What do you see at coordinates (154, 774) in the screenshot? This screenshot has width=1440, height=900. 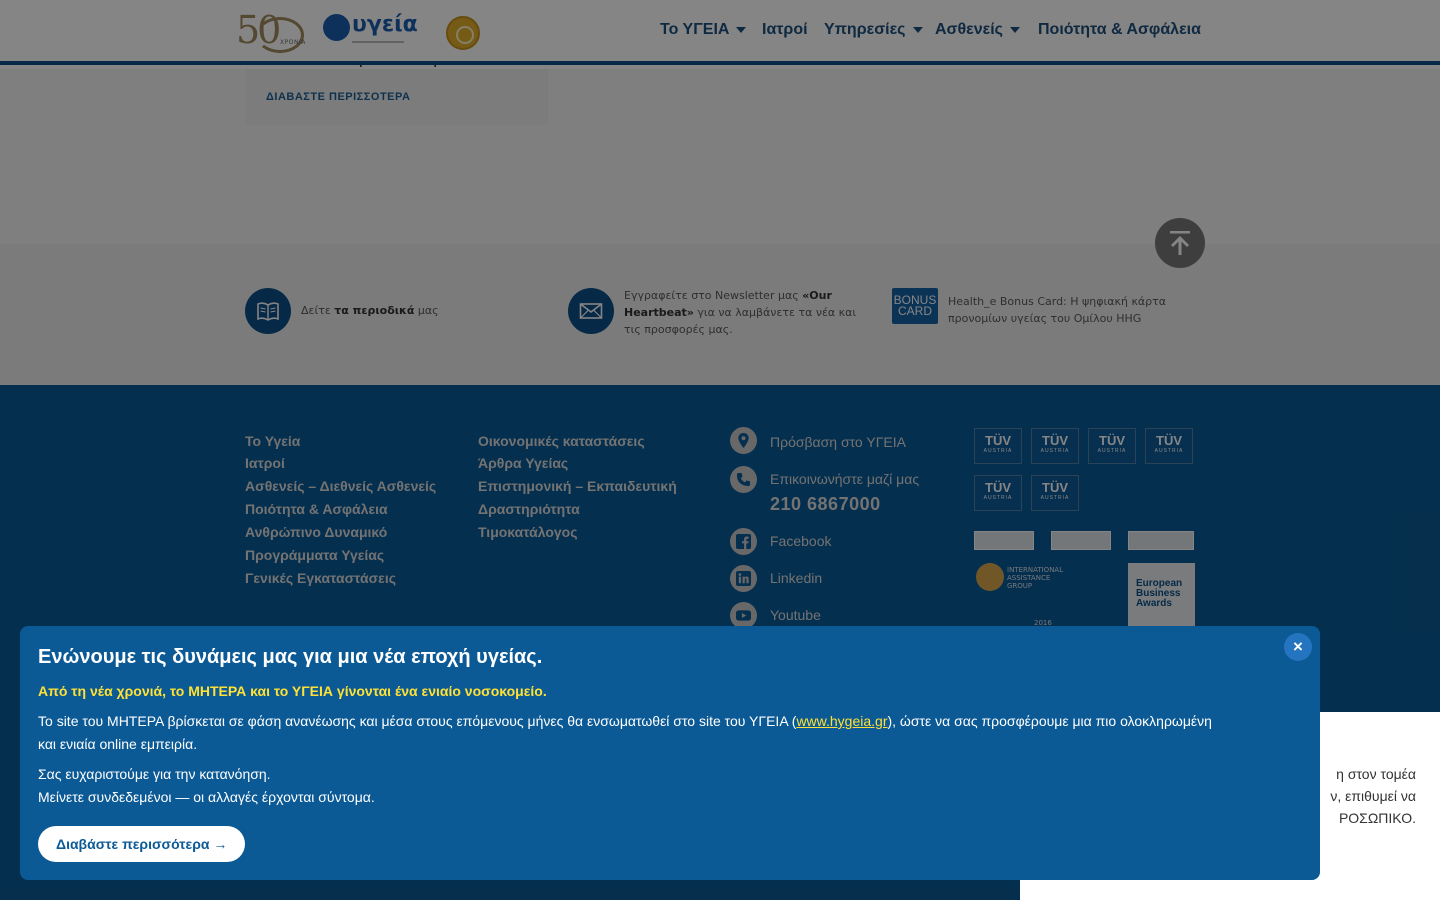 I see `modal-thanks: Σας ευχαριστούμε για την κατανόηση.` at bounding box center [154, 774].